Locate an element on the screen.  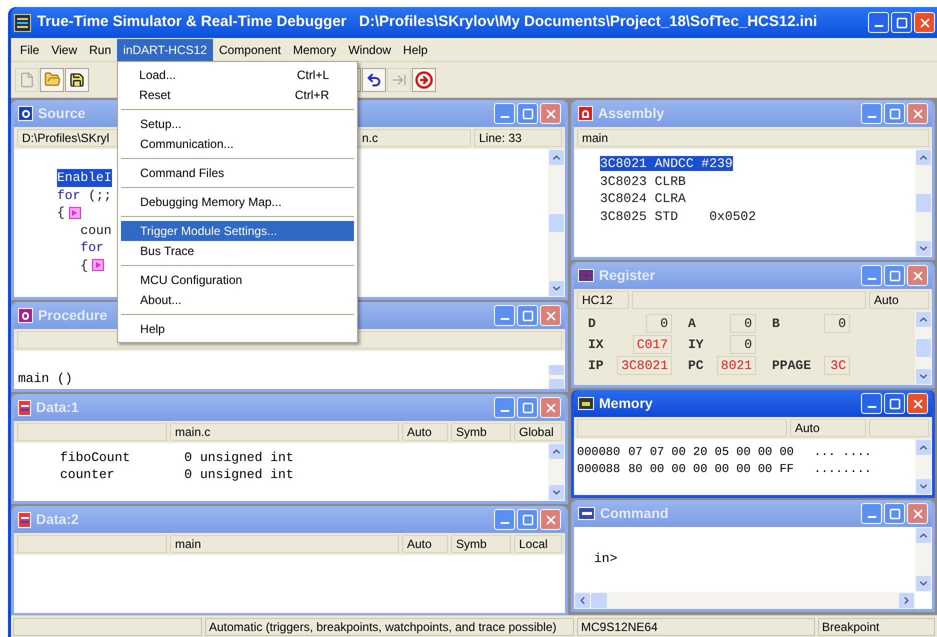
arrow-to-line-icon is located at coordinates (399, 80).